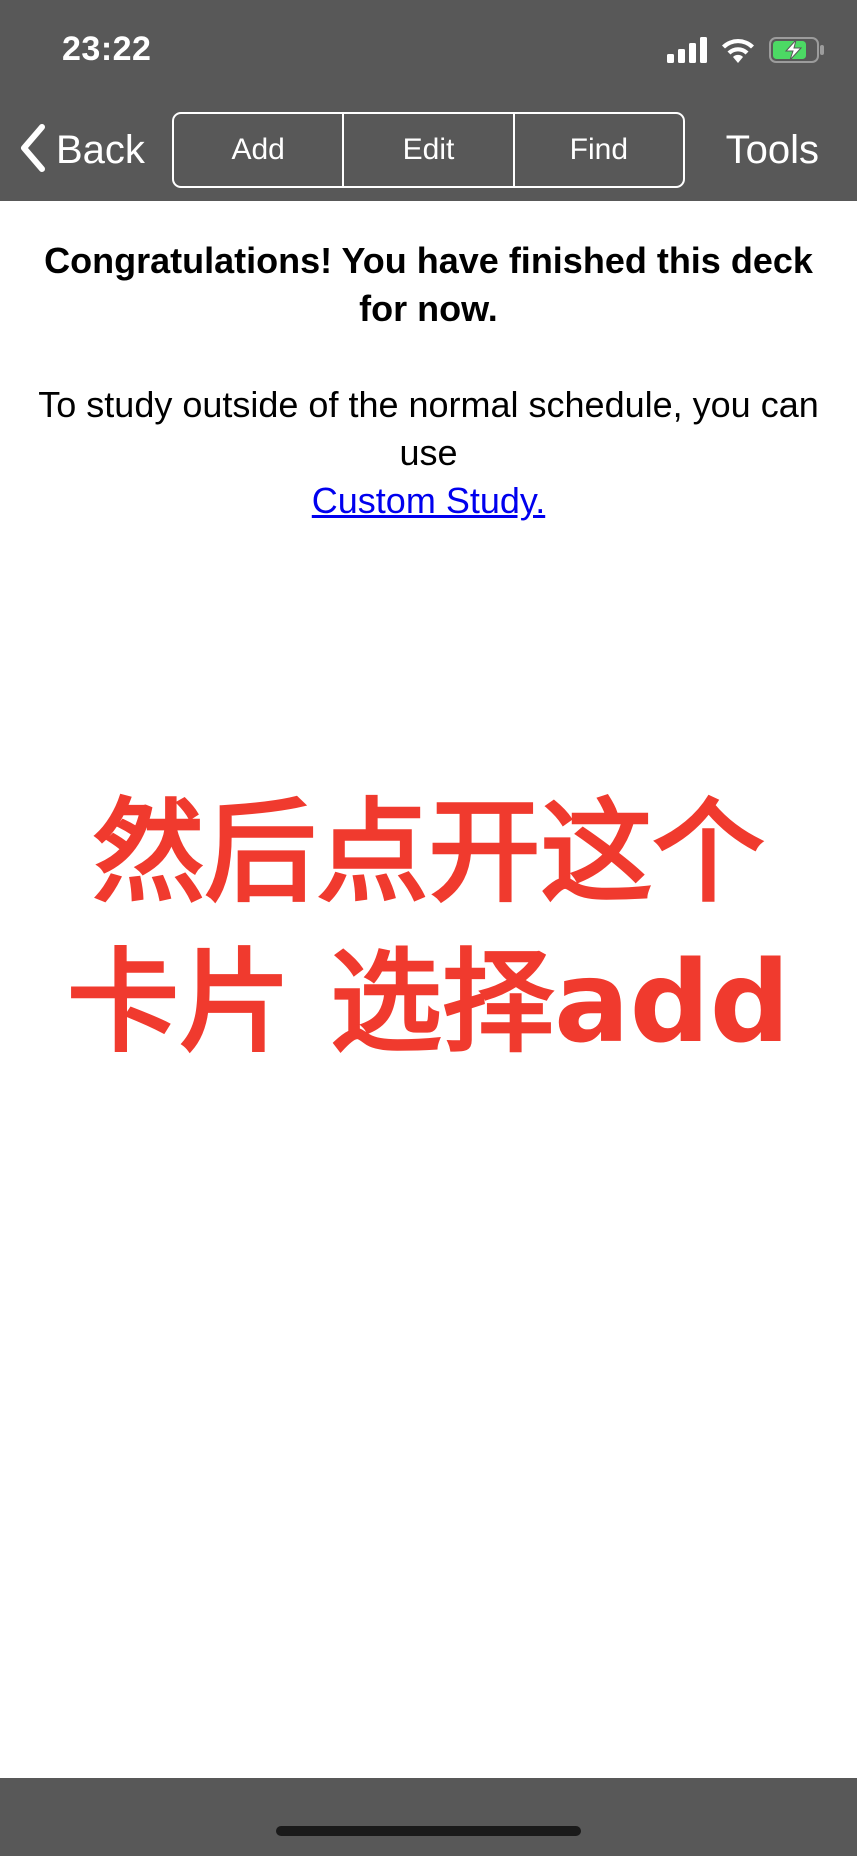 The width and height of the screenshot is (857, 1856). I want to click on custom-study-link: Custom Study., so click(428, 501).